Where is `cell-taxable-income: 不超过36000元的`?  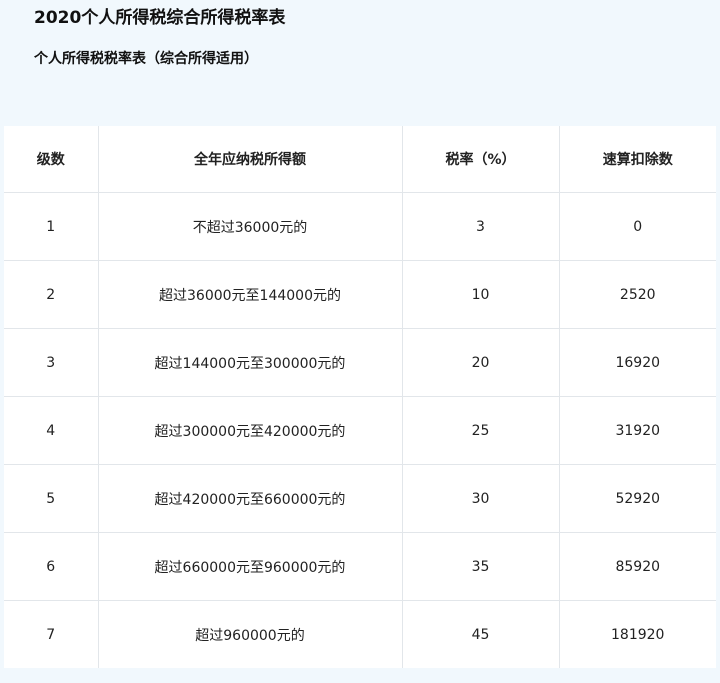
cell-taxable-income: 不超过36000元的 is located at coordinates (250, 226).